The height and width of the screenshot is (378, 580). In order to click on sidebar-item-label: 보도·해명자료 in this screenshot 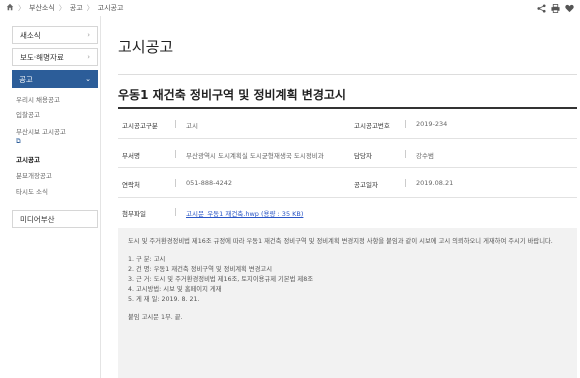, I will do `click(42, 57)`.